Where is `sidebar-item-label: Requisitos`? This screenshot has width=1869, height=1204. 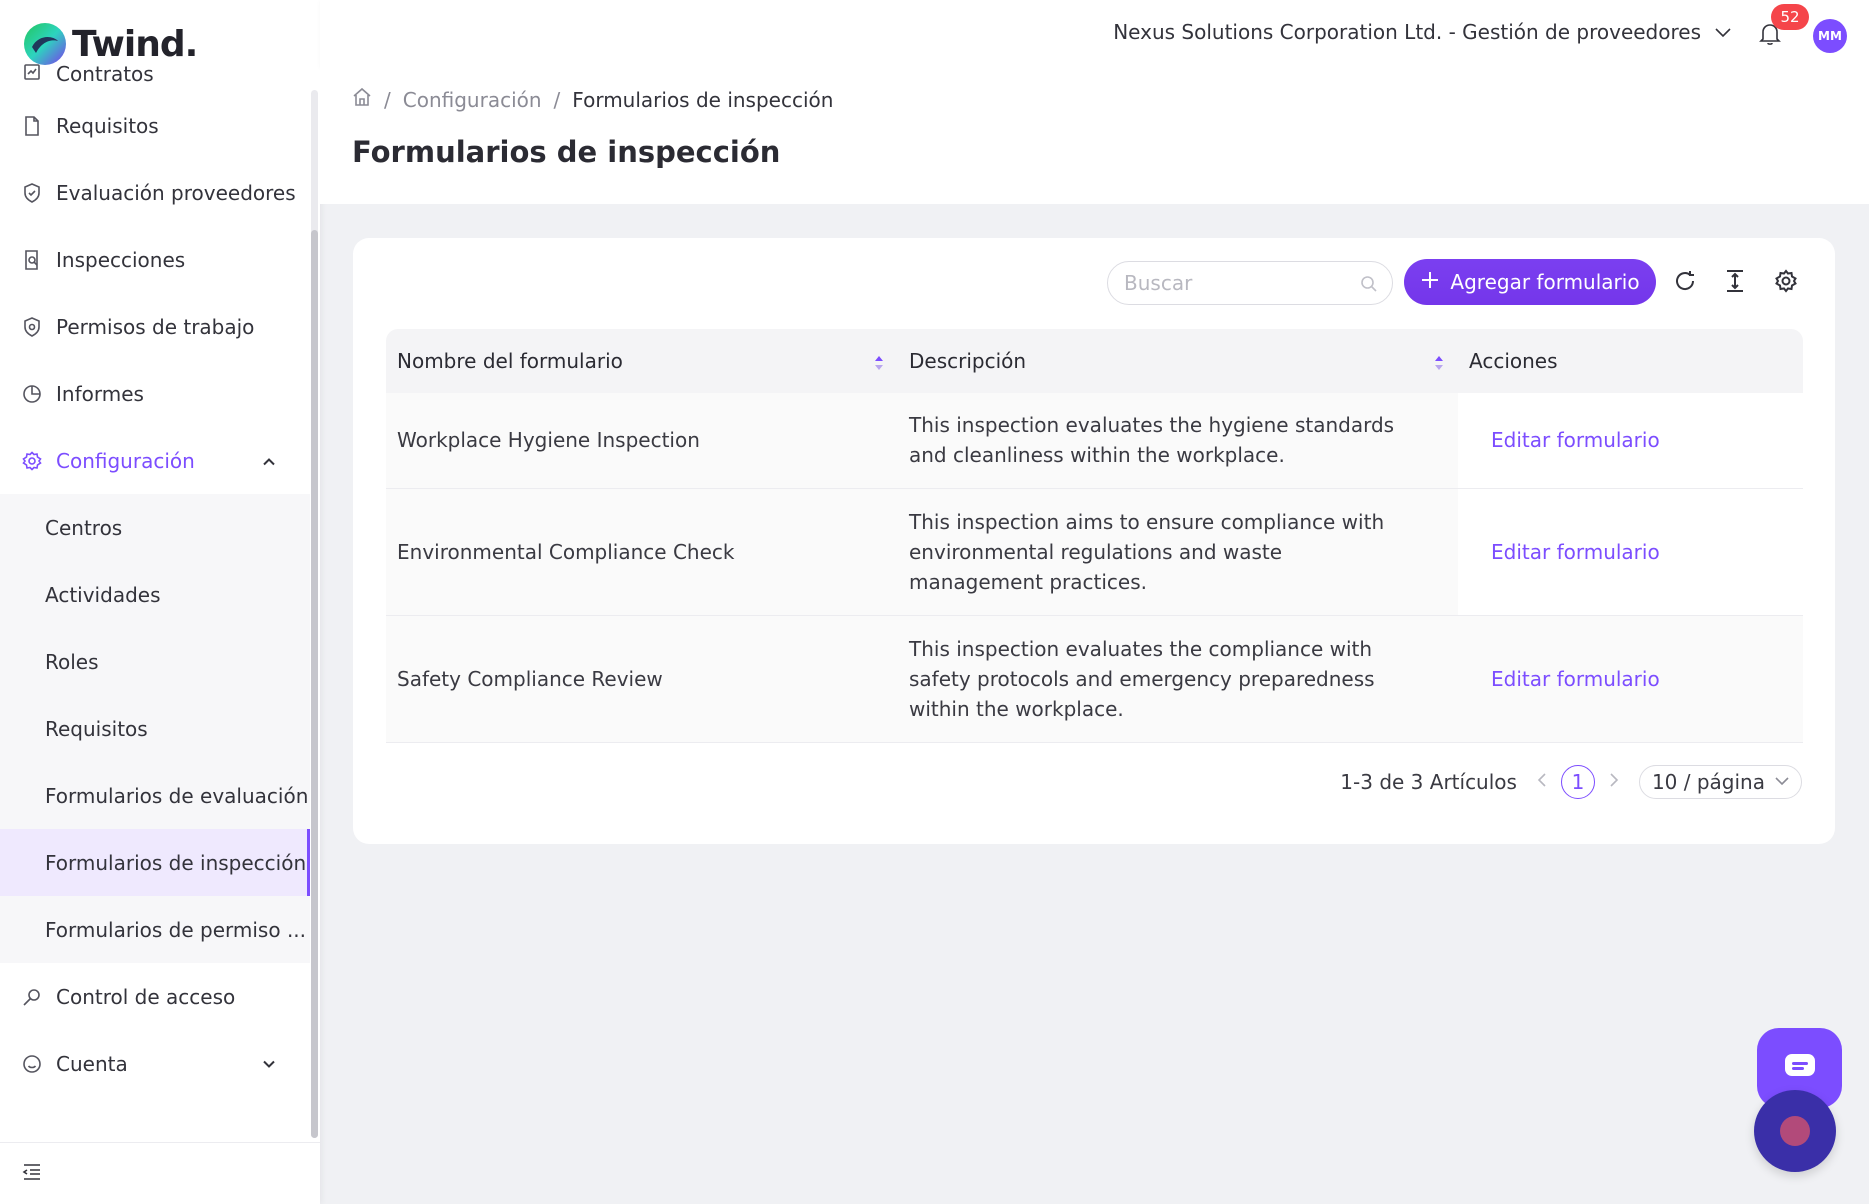 sidebar-item-label: Requisitos is located at coordinates (107, 125).